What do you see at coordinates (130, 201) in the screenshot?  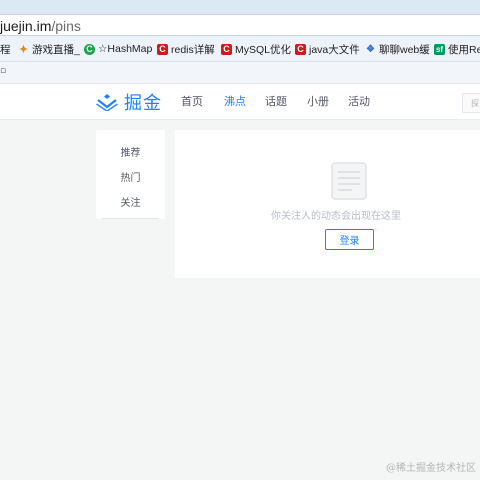 I see `side-item-following: 关注` at bounding box center [130, 201].